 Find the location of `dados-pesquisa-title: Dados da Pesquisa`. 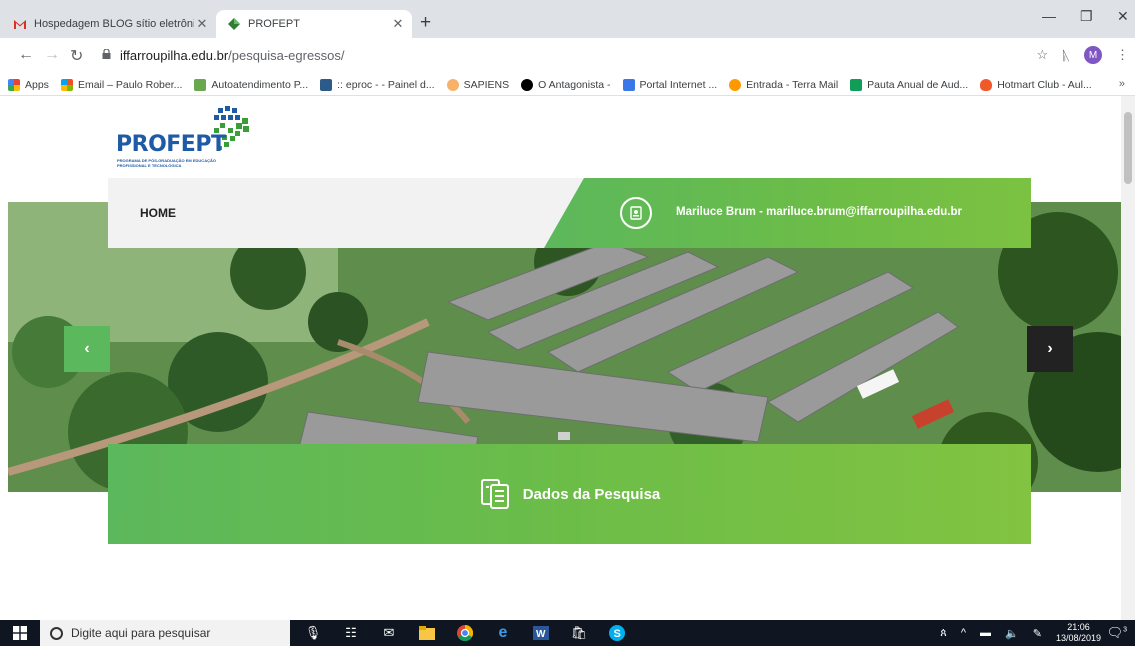

dados-pesquisa-title: Dados da Pesquisa is located at coordinates (591, 494).